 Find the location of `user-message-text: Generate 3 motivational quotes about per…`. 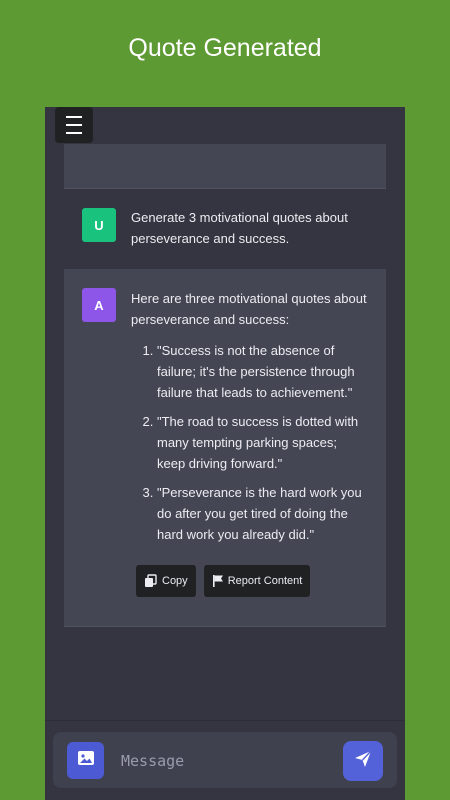

user-message-text: Generate 3 motivational quotes about per… is located at coordinates (239, 228).